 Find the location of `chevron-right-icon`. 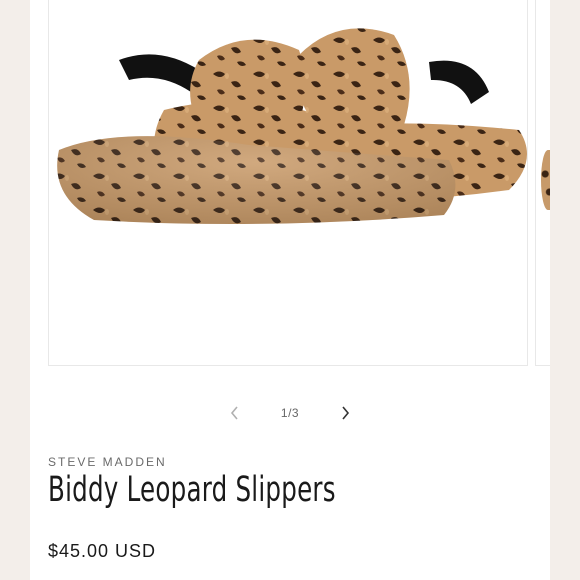

chevron-right-icon is located at coordinates (346, 413).